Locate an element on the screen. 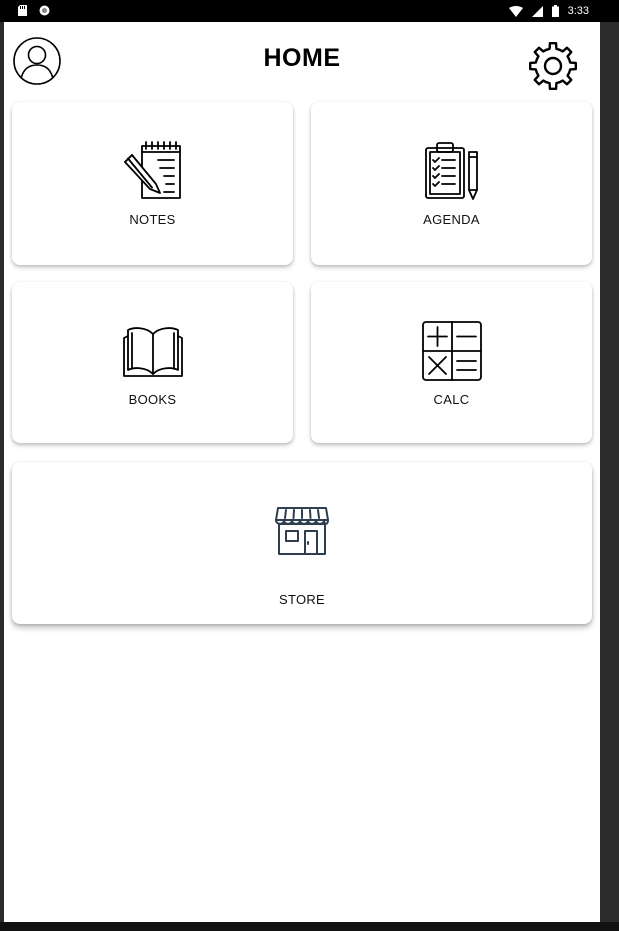 The height and width of the screenshot is (931, 619). books-tile: BOOKS is located at coordinates (152, 362).